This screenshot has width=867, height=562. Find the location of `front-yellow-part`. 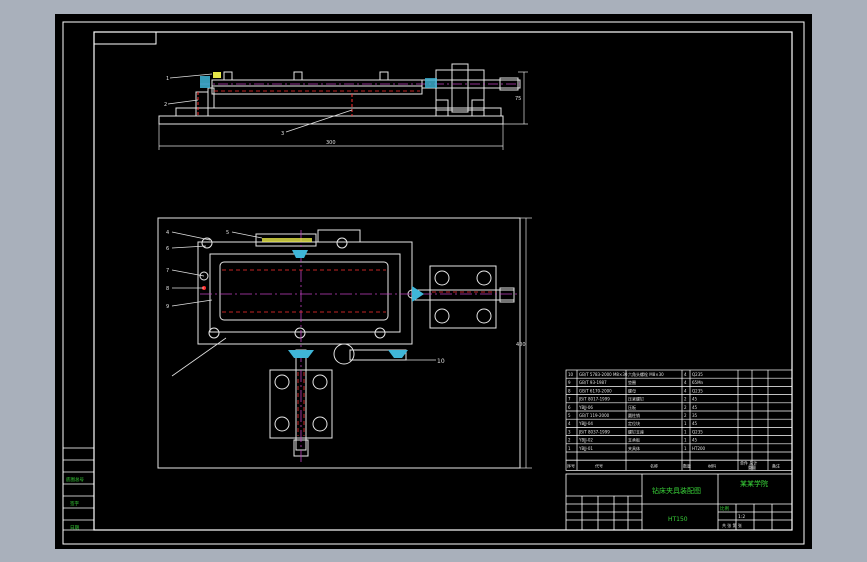

front-yellow-part is located at coordinates (217, 75).